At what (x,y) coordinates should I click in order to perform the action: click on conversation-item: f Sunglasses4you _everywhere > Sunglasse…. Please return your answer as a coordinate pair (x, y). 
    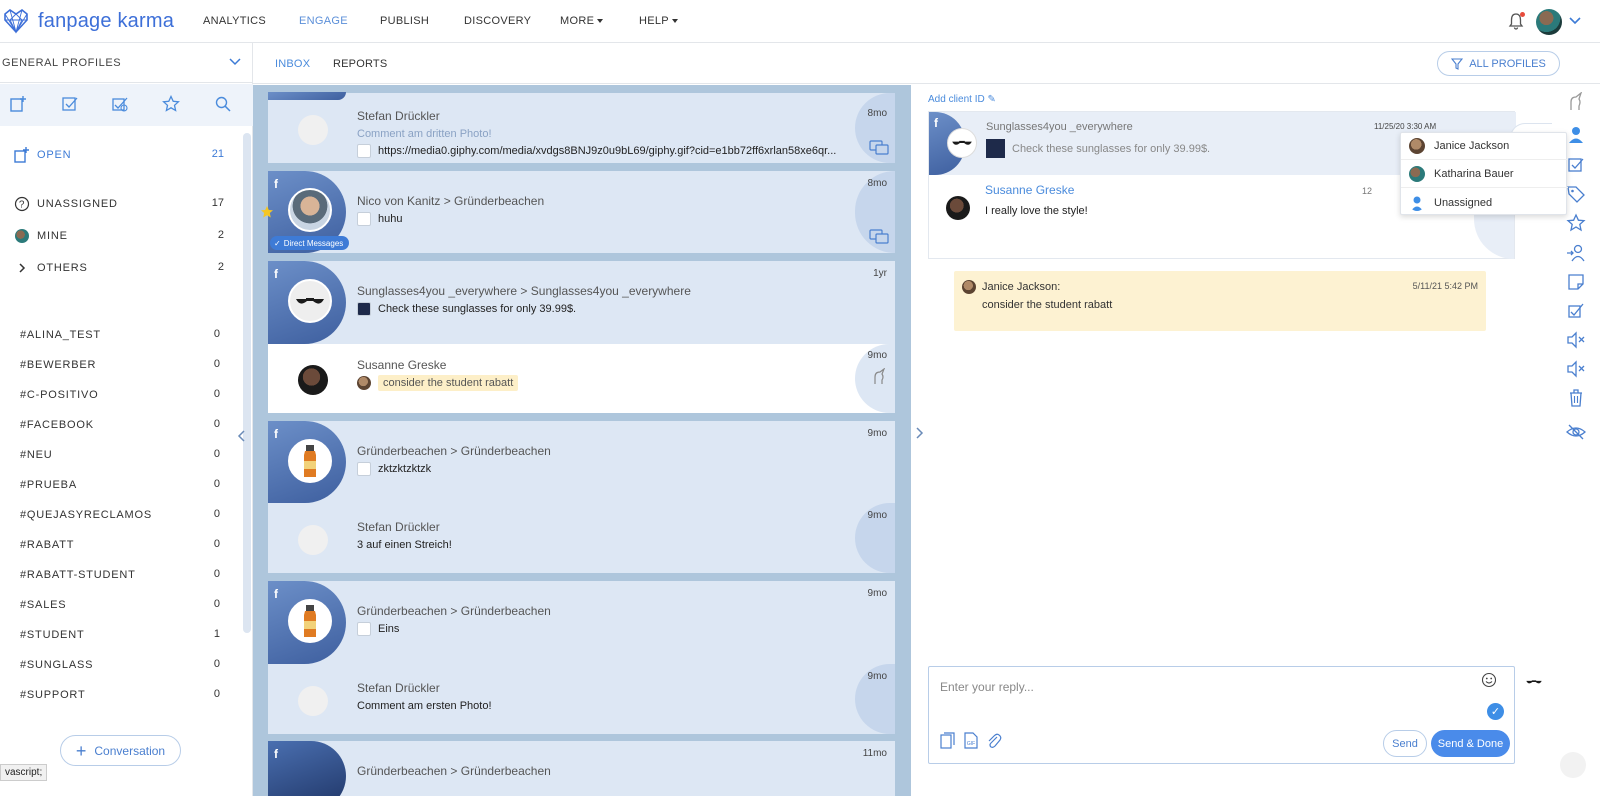
    Looking at the image, I should click on (581, 302).